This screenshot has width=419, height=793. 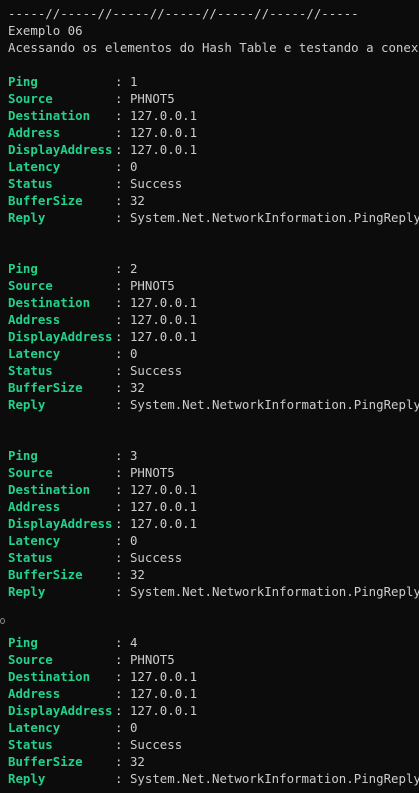 What do you see at coordinates (45, 30) in the screenshot?
I see `example-title: Exemplo 06` at bounding box center [45, 30].